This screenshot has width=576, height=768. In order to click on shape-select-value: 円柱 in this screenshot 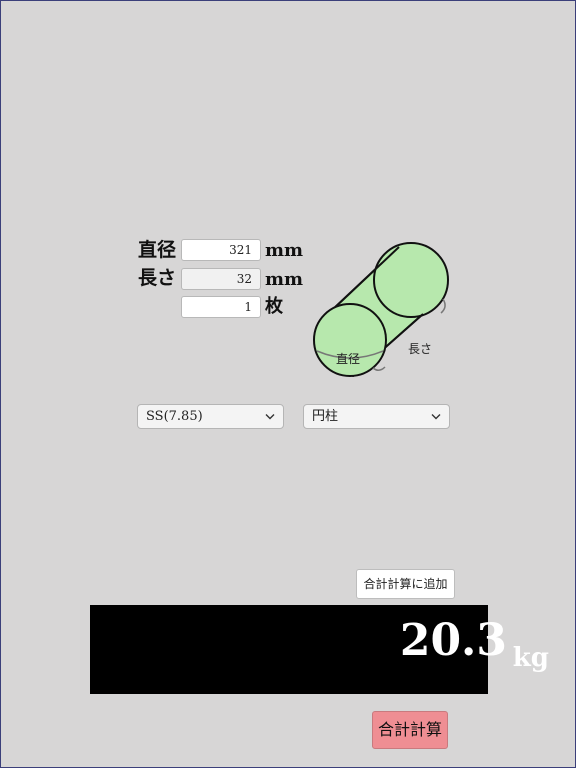, I will do `click(325, 416)`.